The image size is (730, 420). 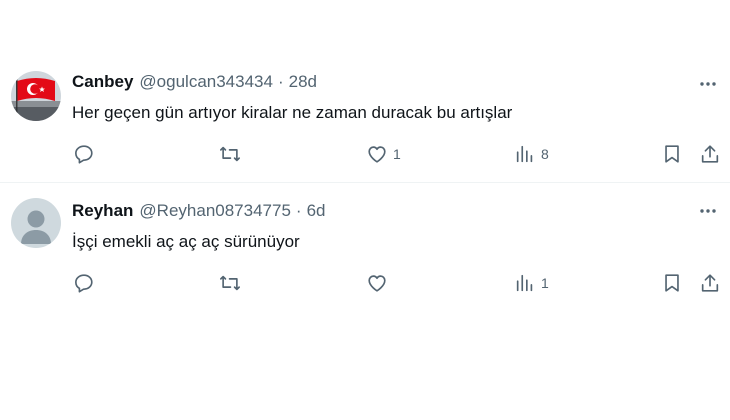 I want to click on views-button: 1, so click(x=531, y=283).